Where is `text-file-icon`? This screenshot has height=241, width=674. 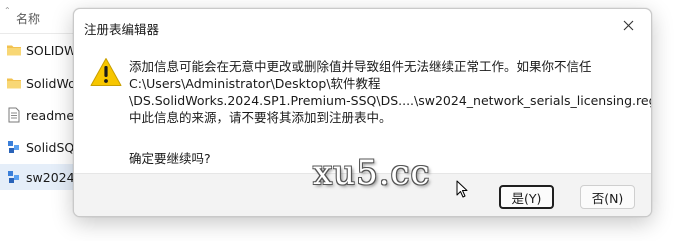
text-file-icon is located at coordinates (14, 115).